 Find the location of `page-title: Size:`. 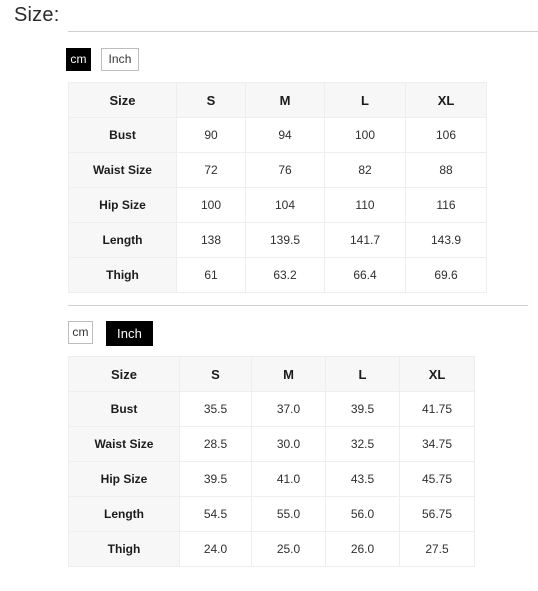

page-title: Size: is located at coordinates (37, 15).